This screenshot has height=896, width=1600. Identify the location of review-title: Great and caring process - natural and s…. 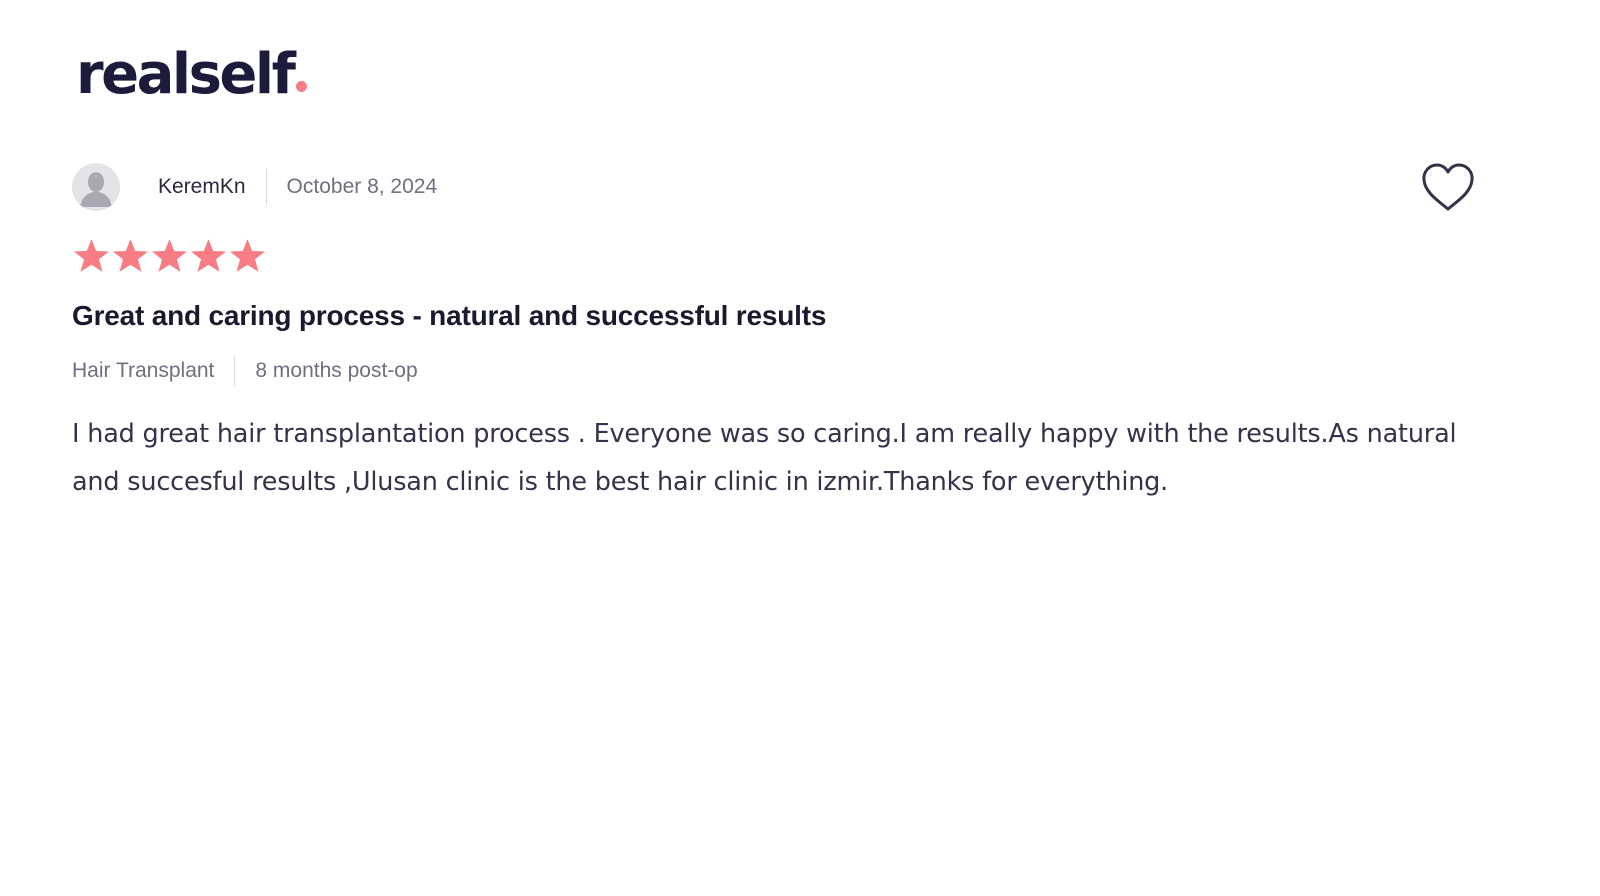
(449, 315).